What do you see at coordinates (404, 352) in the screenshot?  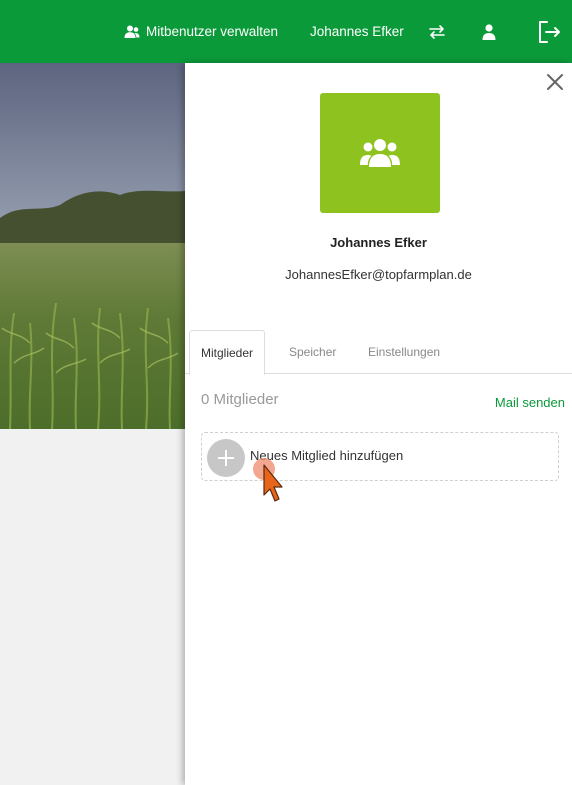 I see `tab-settings: Einstellungen` at bounding box center [404, 352].